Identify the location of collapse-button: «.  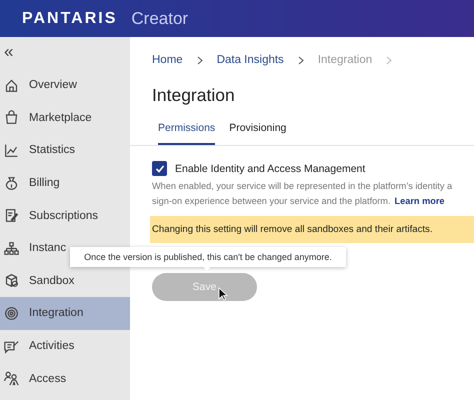
(7, 55).